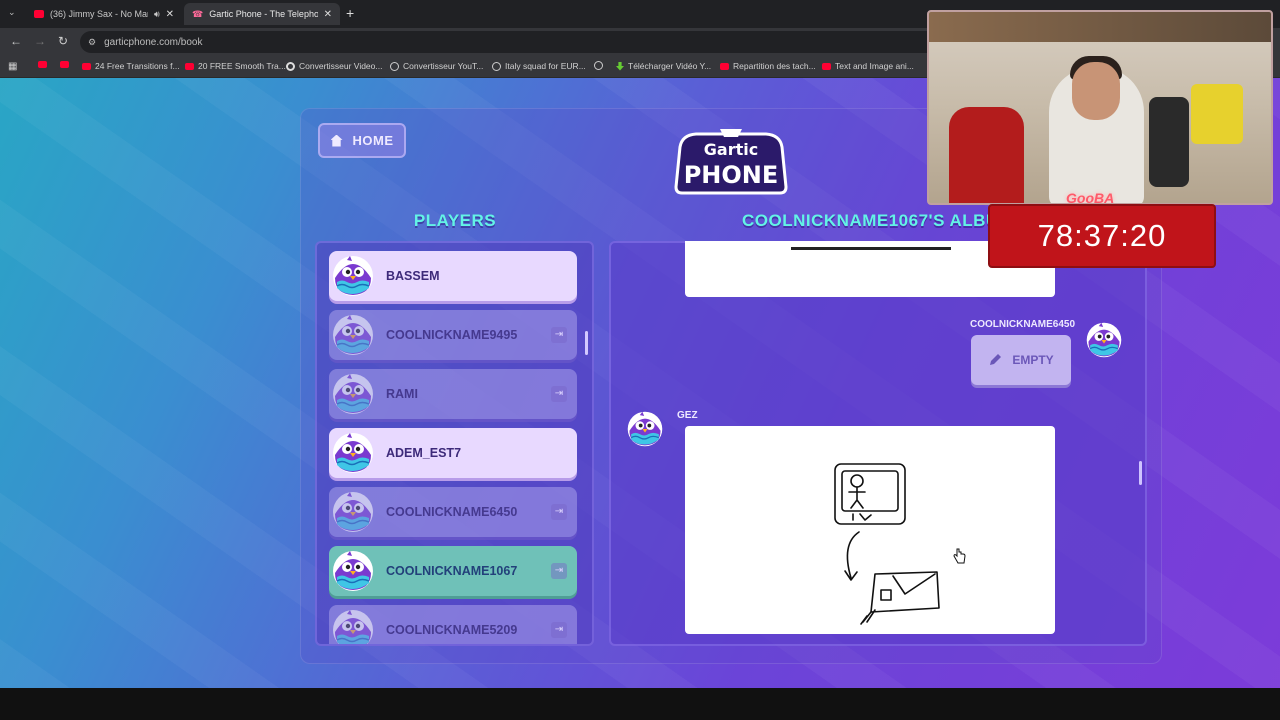 This screenshot has height=720, width=1280. Describe the element at coordinates (455, 220) in the screenshot. I see `players-title: PLAYERS` at that location.